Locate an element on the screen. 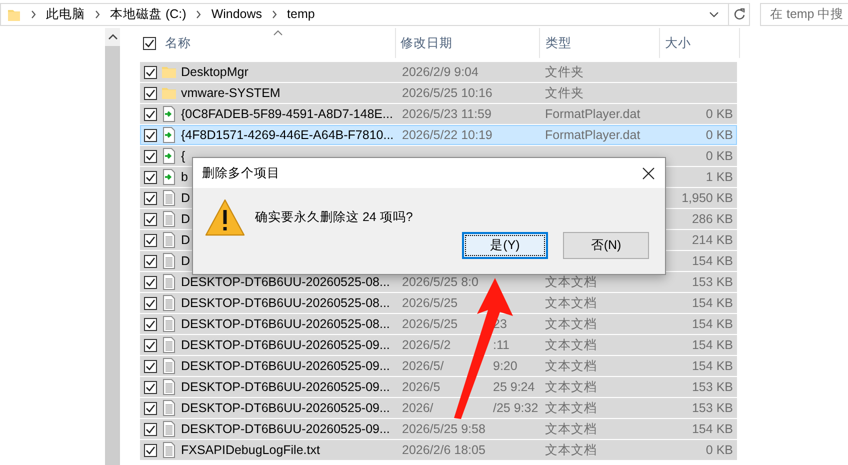  file-row: DesktopMgr 2026/2/9 9:04 文件夹 is located at coordinates (438, 72).